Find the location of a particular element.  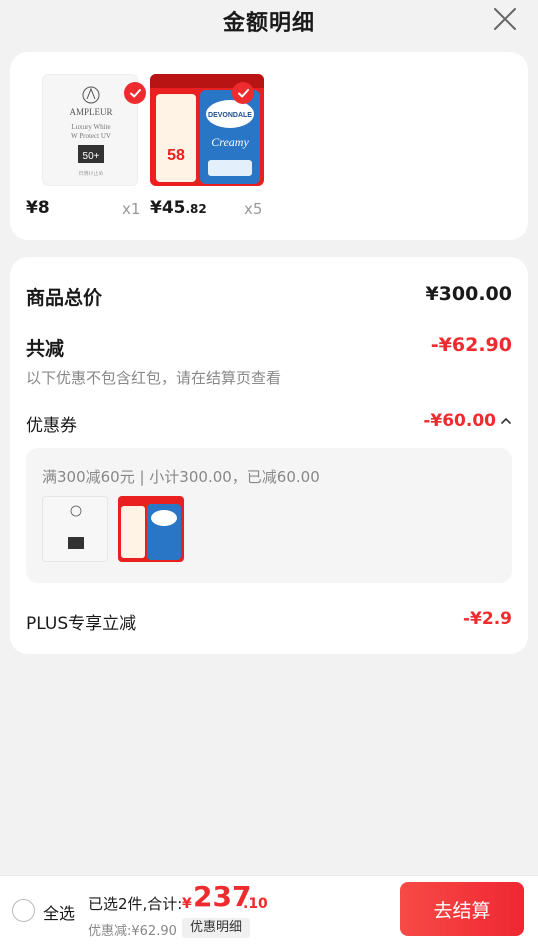

product-quantity: x1 is located at coordinates (131, 209).